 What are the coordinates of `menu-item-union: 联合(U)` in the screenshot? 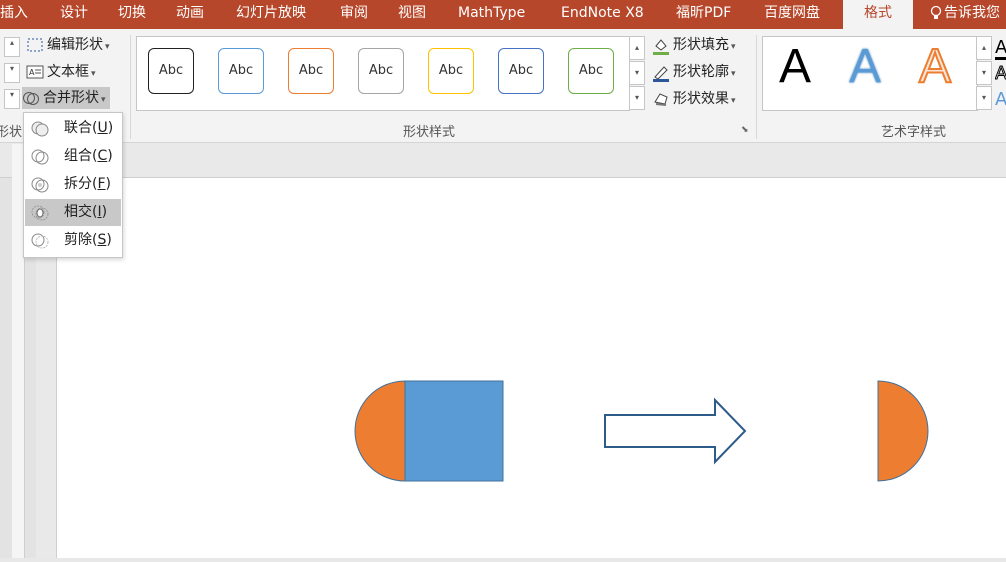 It's located at (73, 128).